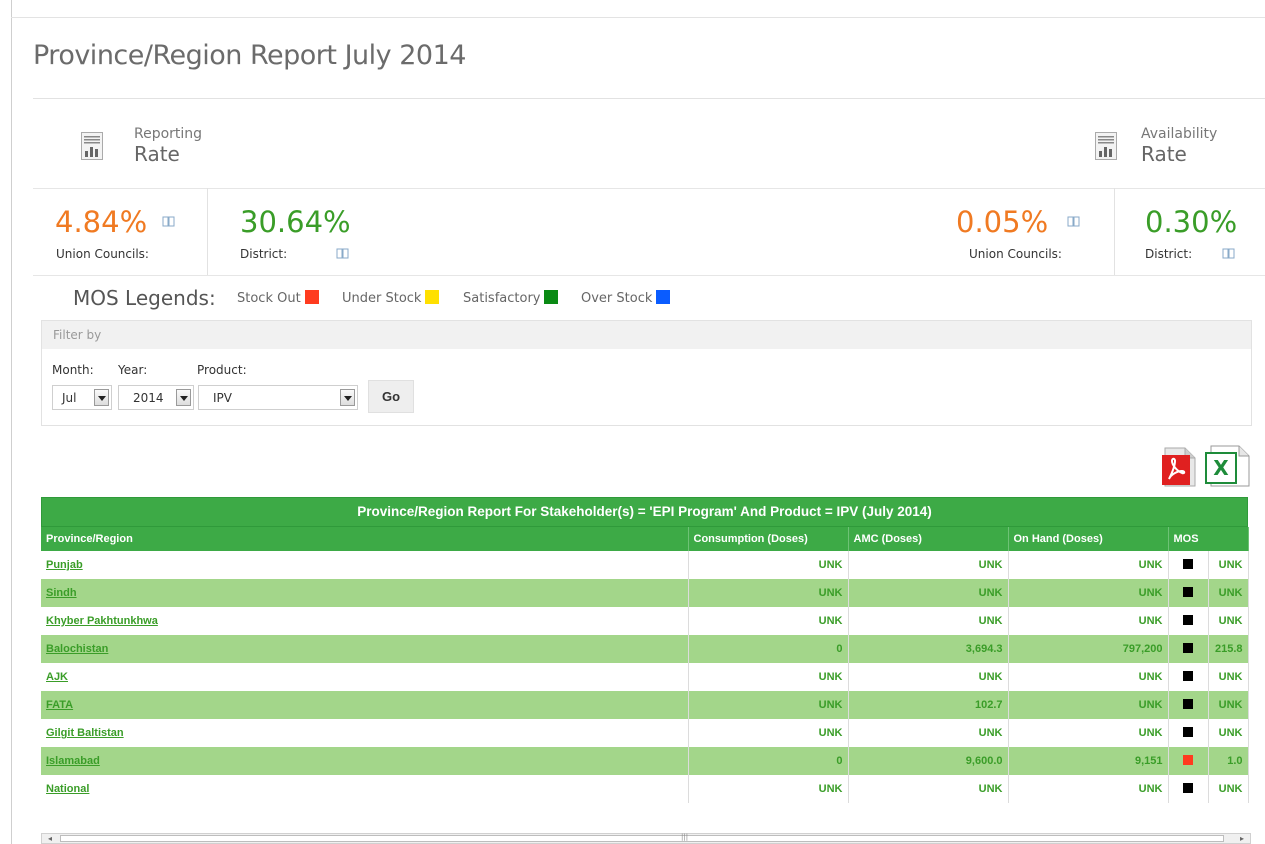  What do you see at coordinates (365, 649) in the screenshot?
I see `province-cell: Balochistan` at bounding box center [365, 649].